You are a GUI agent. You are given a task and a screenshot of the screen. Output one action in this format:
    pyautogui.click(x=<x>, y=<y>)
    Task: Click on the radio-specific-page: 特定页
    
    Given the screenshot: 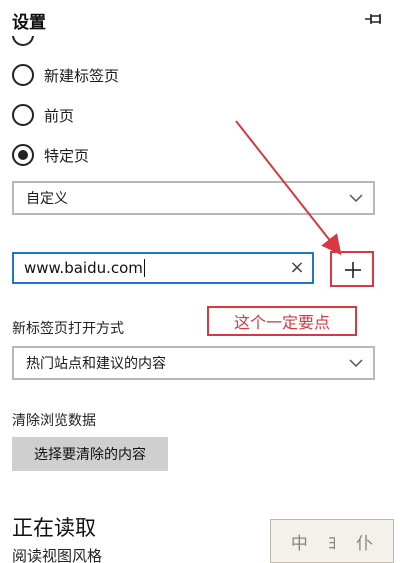 What is the action you would take?
    pyautogui.click(x=50, y=155)
    